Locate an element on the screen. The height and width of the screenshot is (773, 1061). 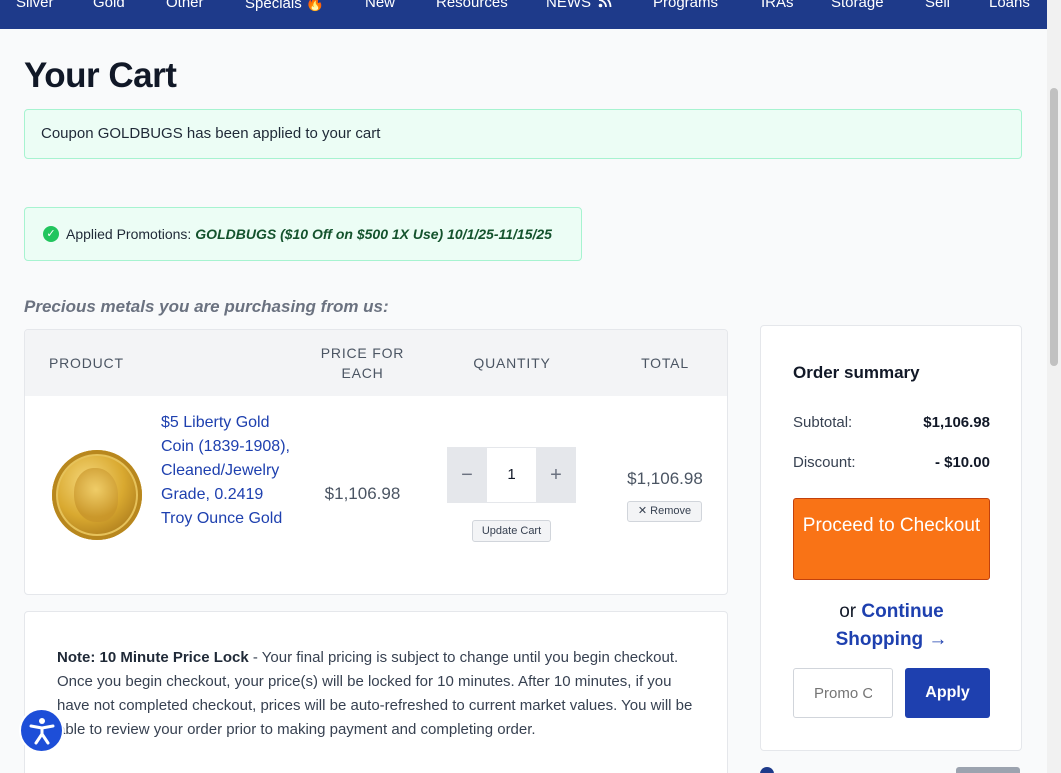
discount-value: - $10.00 is located at coordinates (962, 462).